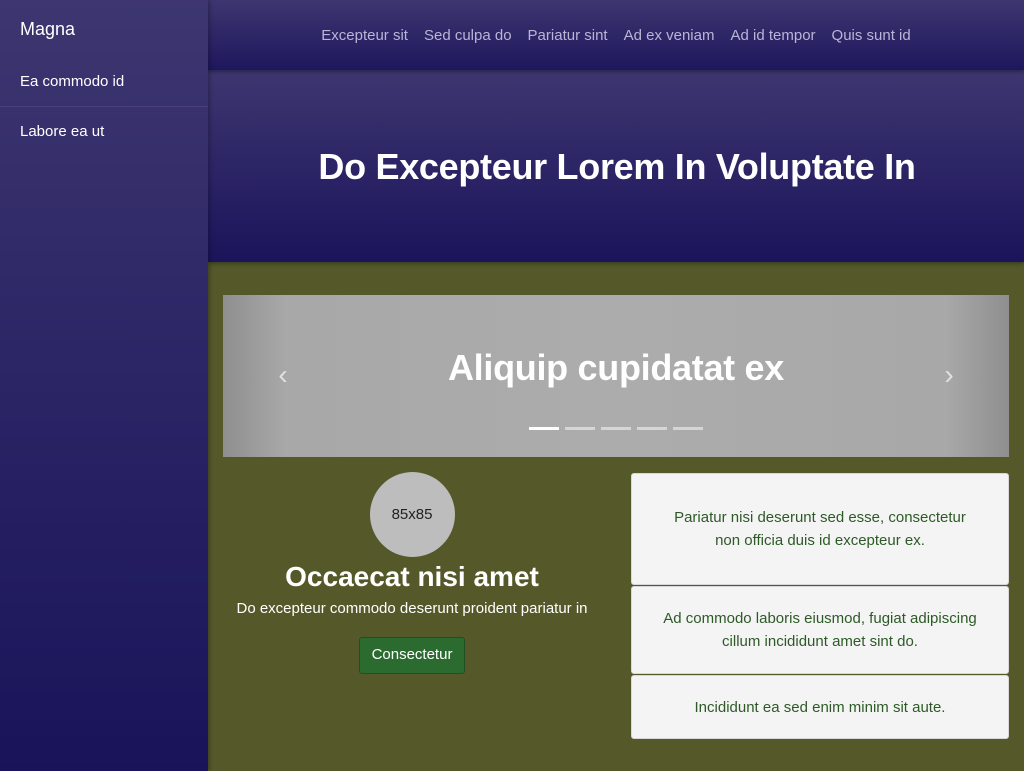  I want to click on consectetur-button: Consectetur, so click(412, 655).